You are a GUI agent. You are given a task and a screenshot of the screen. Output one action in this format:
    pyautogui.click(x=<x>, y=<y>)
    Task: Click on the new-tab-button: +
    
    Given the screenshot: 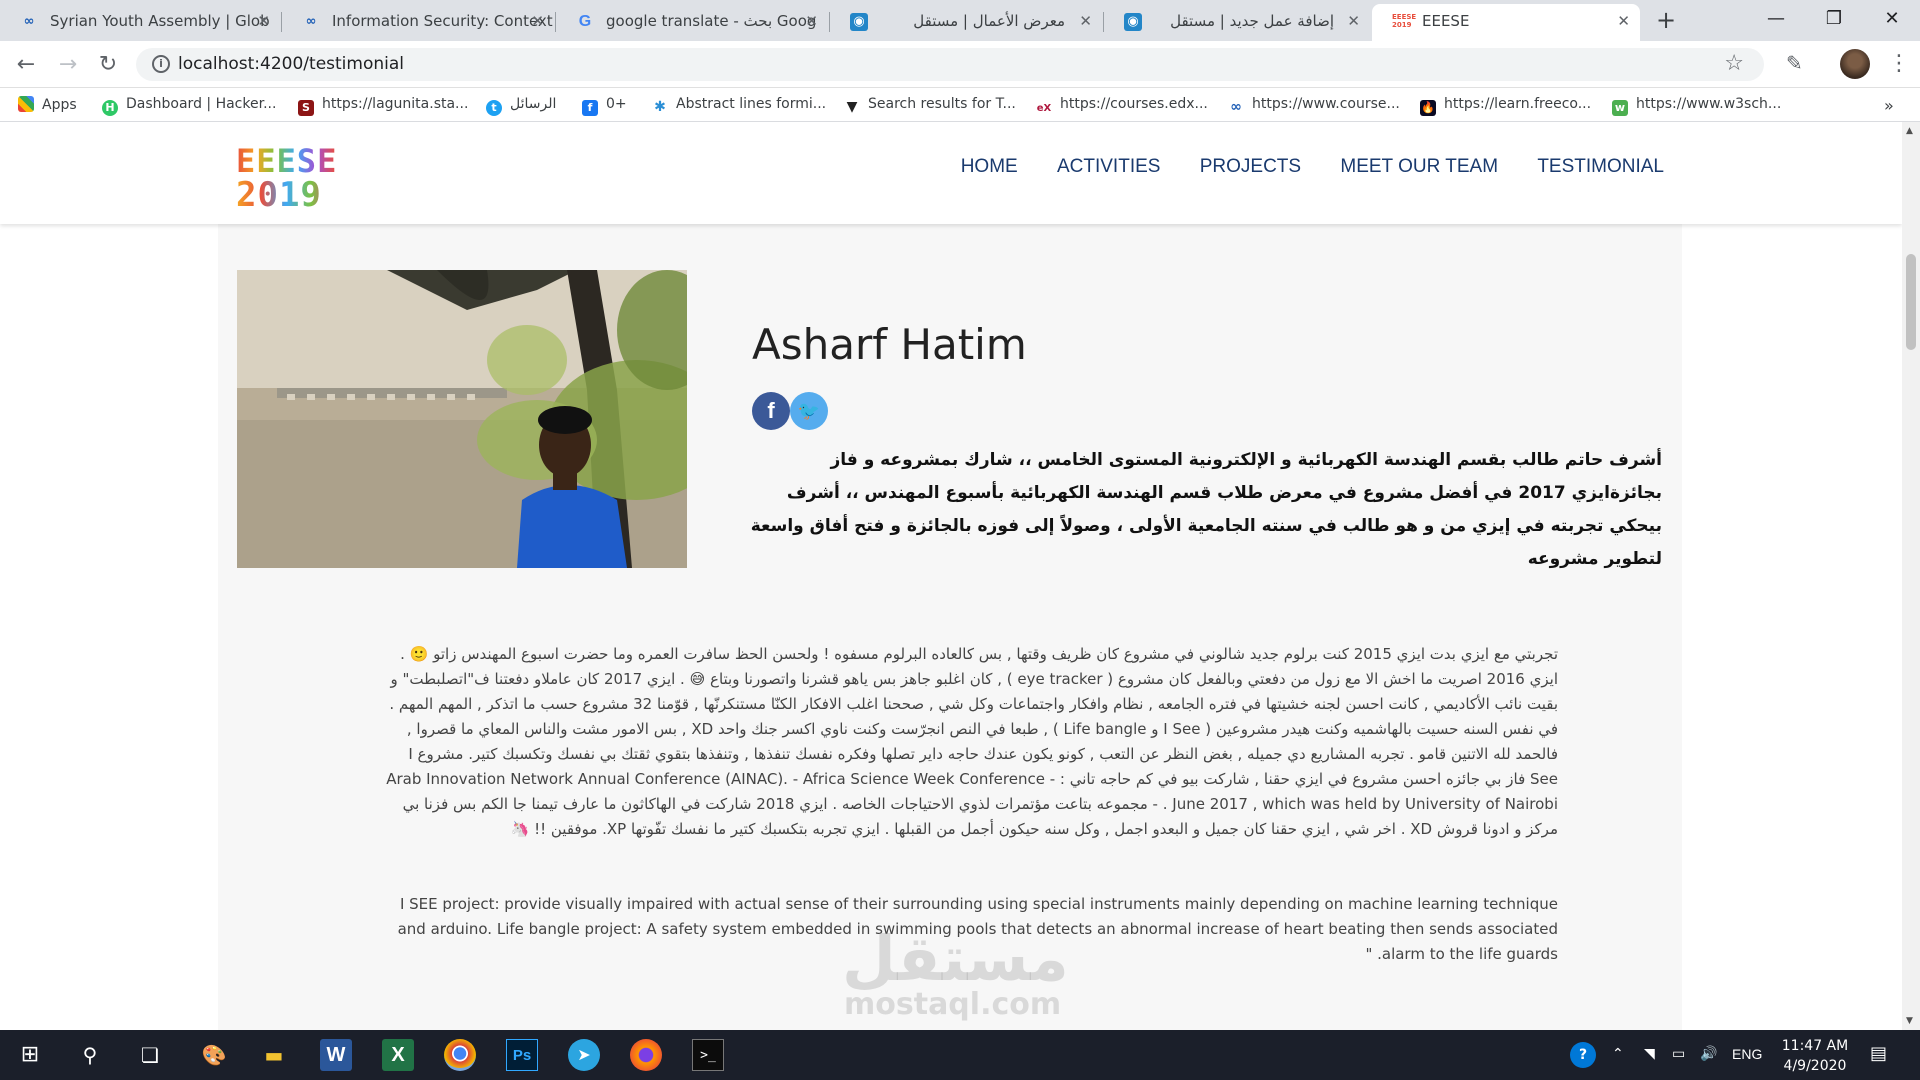 What is the action you would take?
    pyautogui.click(x=1666, y=20)
    